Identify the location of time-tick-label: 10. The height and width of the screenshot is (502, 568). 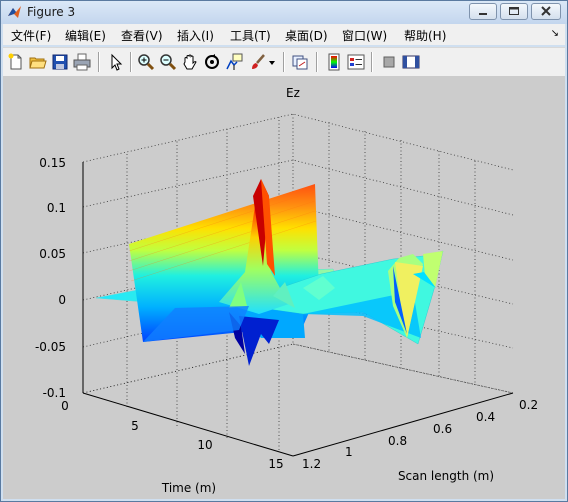
(204, 445).